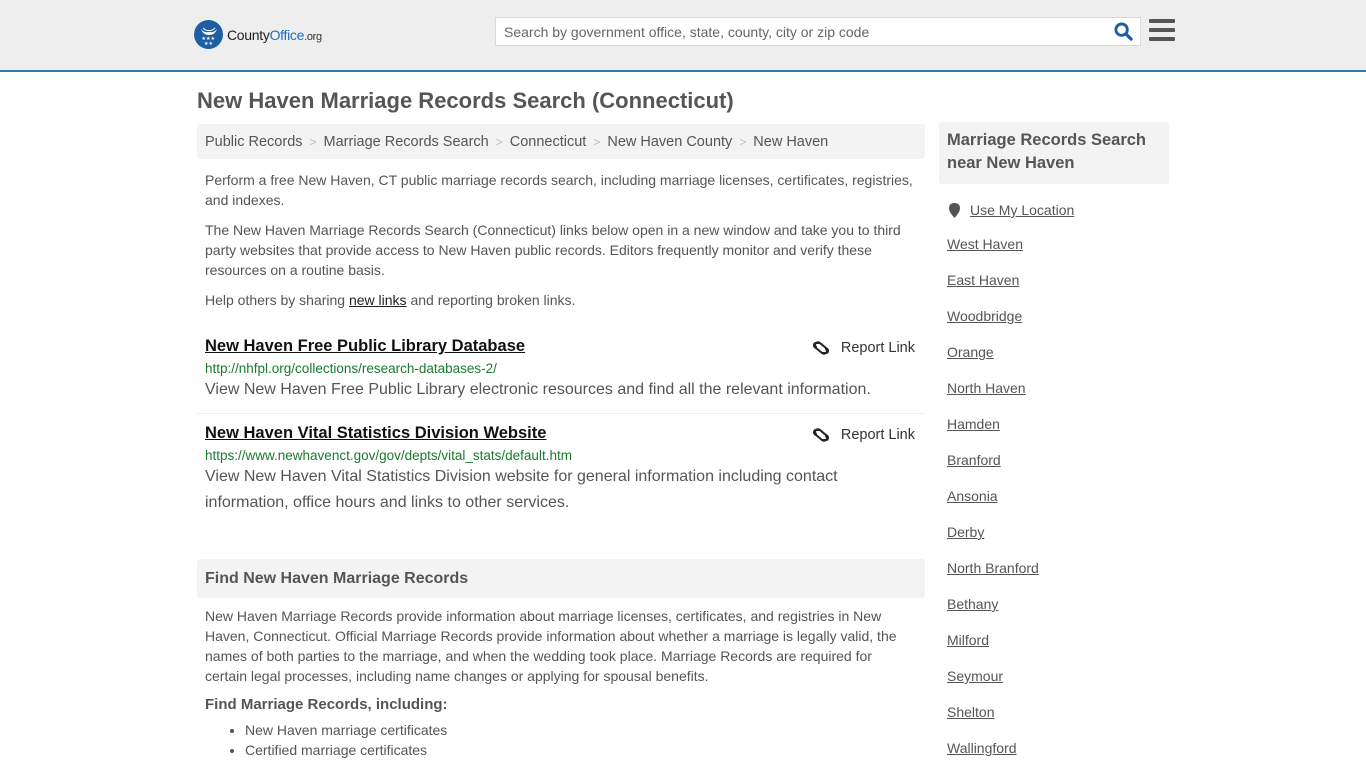 The image size is (1366, 768). I want to click on nearby-place-item: North Haven, so click(1058, 388).